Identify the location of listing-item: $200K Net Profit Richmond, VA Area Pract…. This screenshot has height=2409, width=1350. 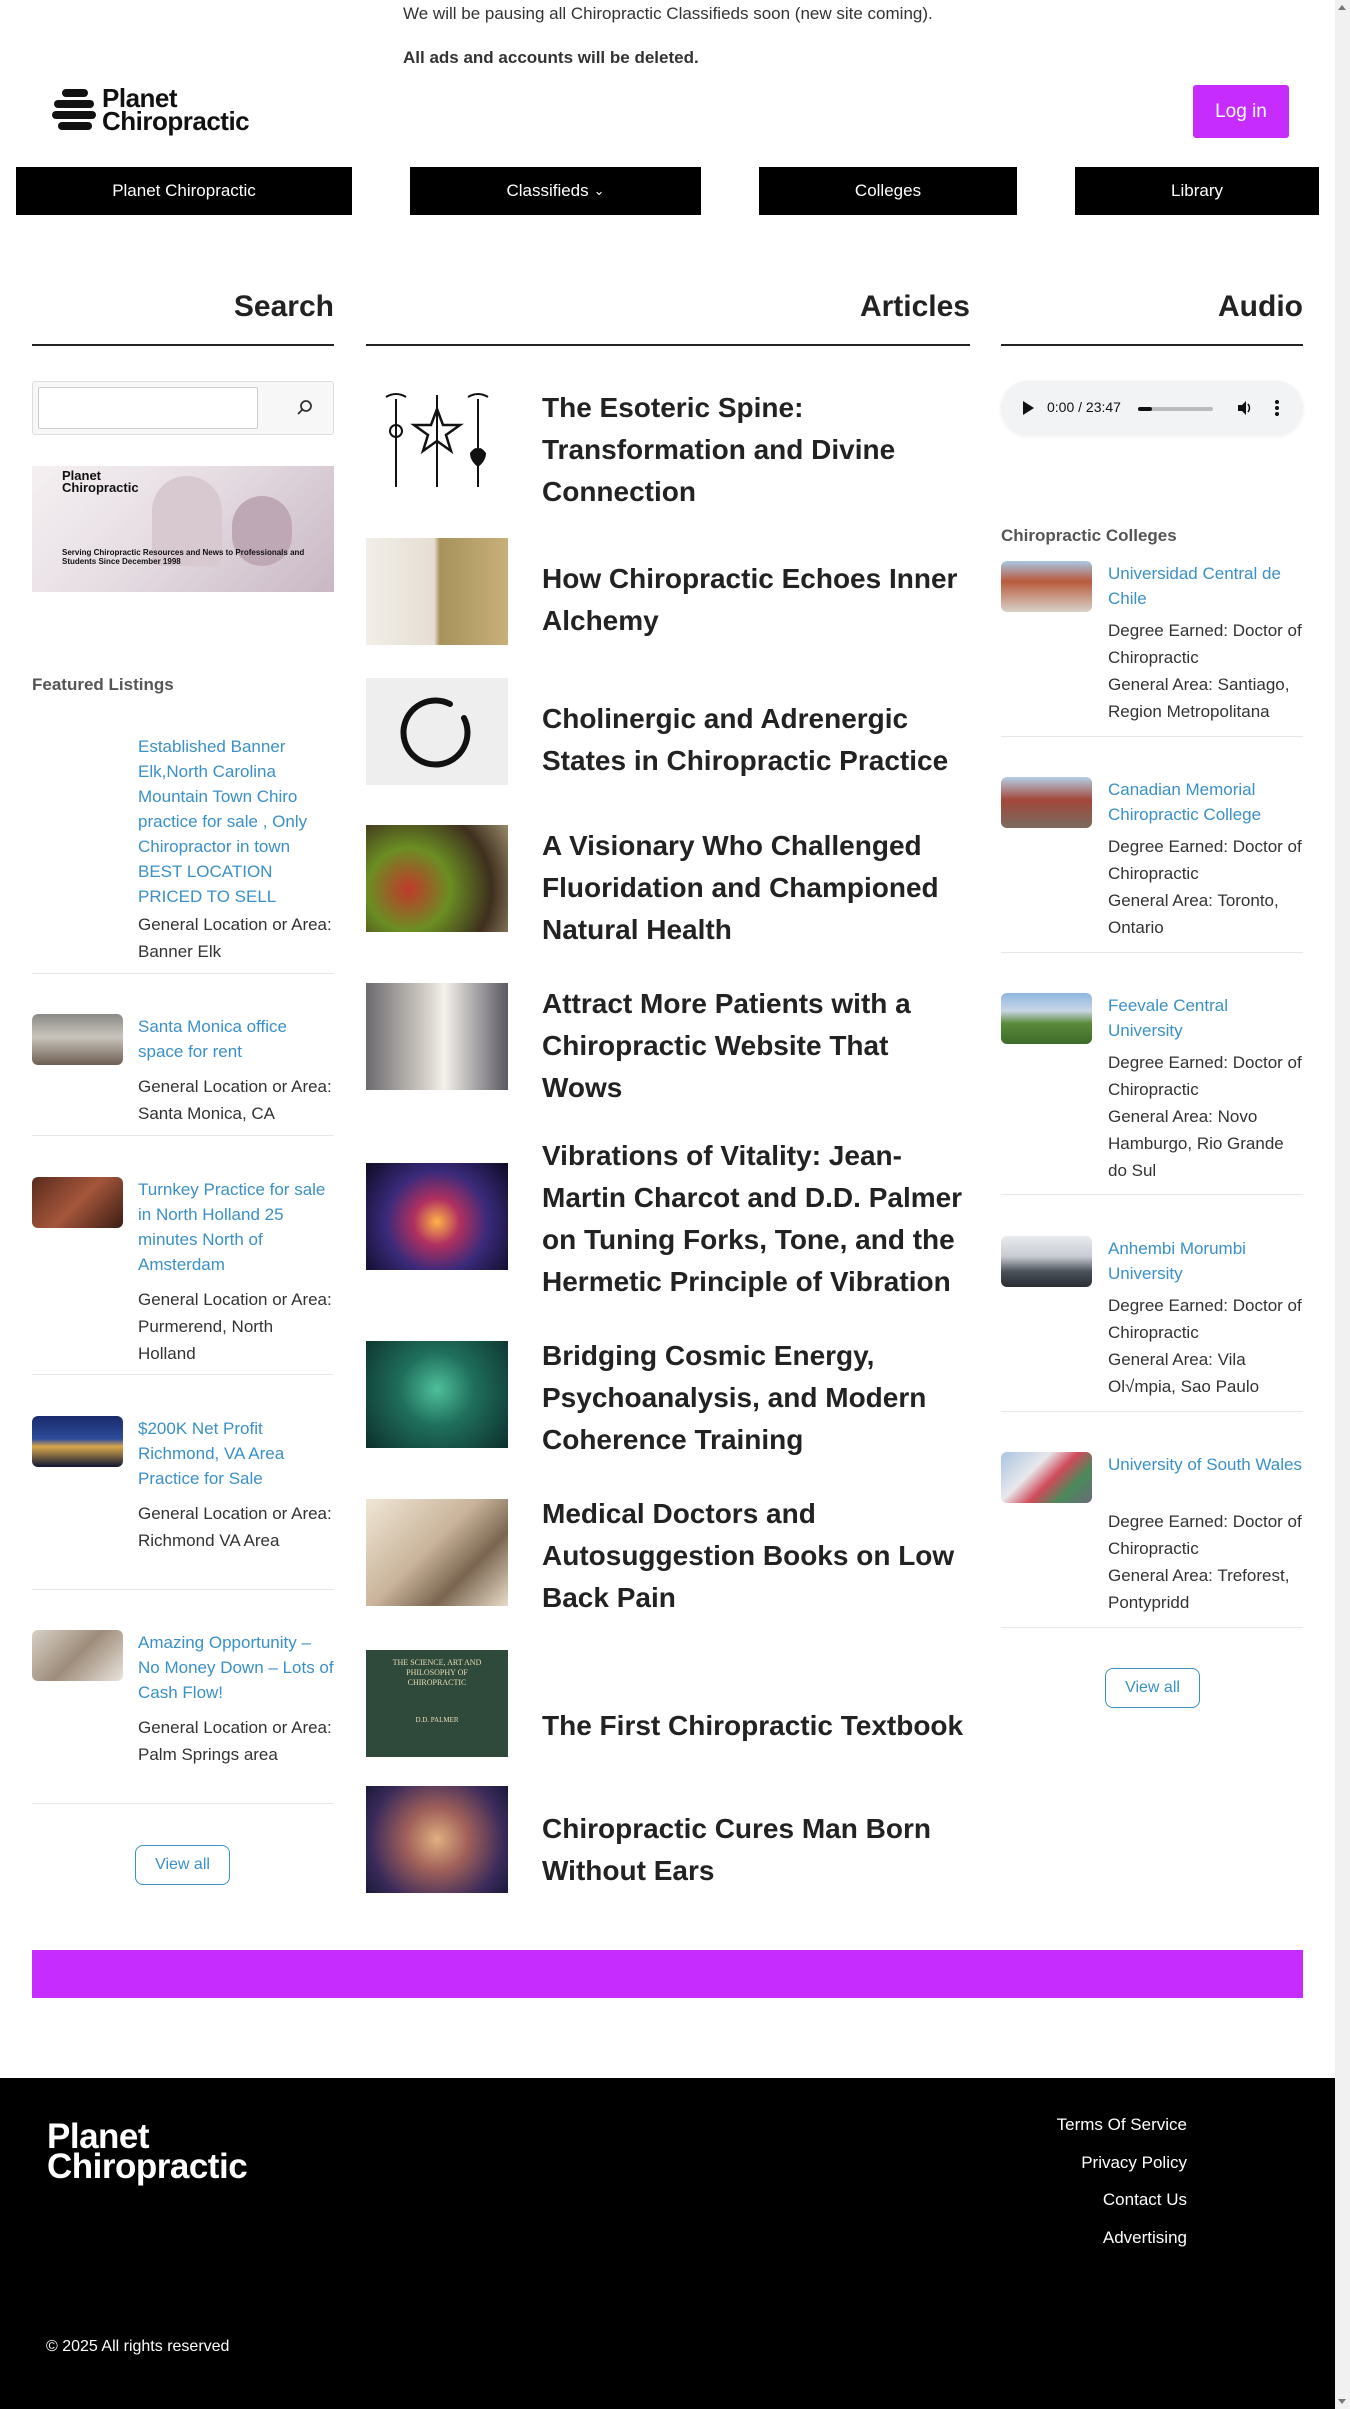
(183, 1503).